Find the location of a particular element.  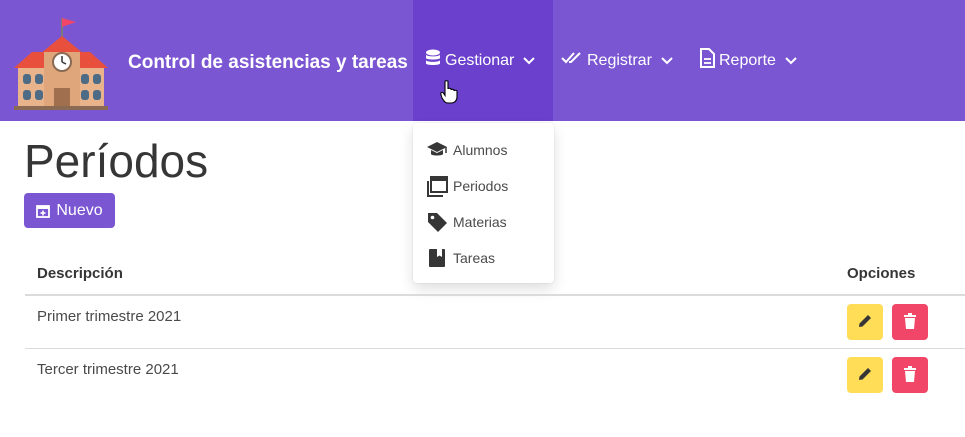

dropdown-item-label: Materias is located at coordinates (480, 222).